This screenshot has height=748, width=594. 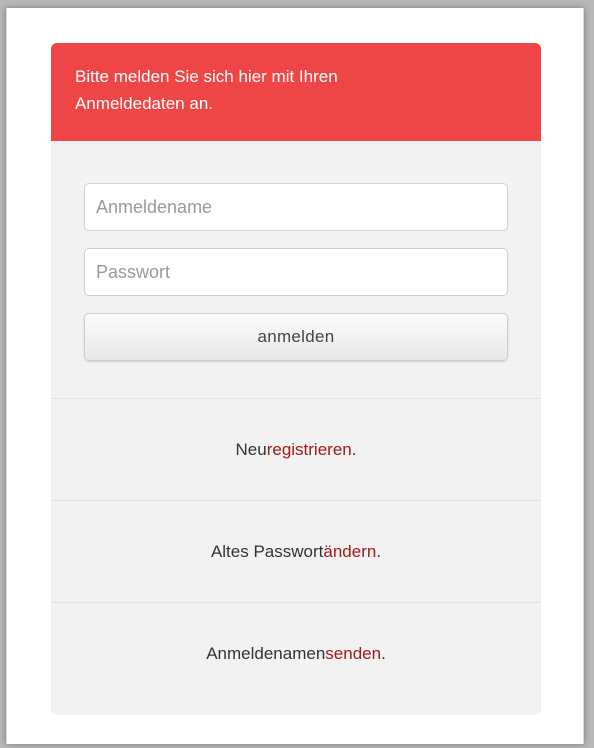 What do you see at coordinates (383, 653) in the screenshot?
I see `send-username-suffix: .` at bounding box center [383, 653].